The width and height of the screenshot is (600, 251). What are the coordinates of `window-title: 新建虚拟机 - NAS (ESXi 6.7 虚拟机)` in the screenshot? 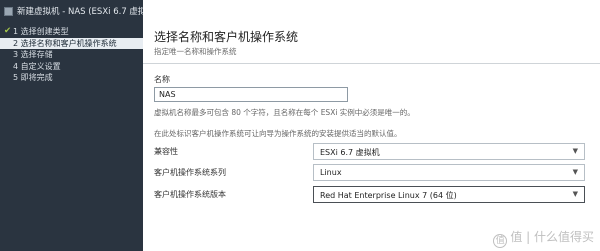 It's located at (88, 12).